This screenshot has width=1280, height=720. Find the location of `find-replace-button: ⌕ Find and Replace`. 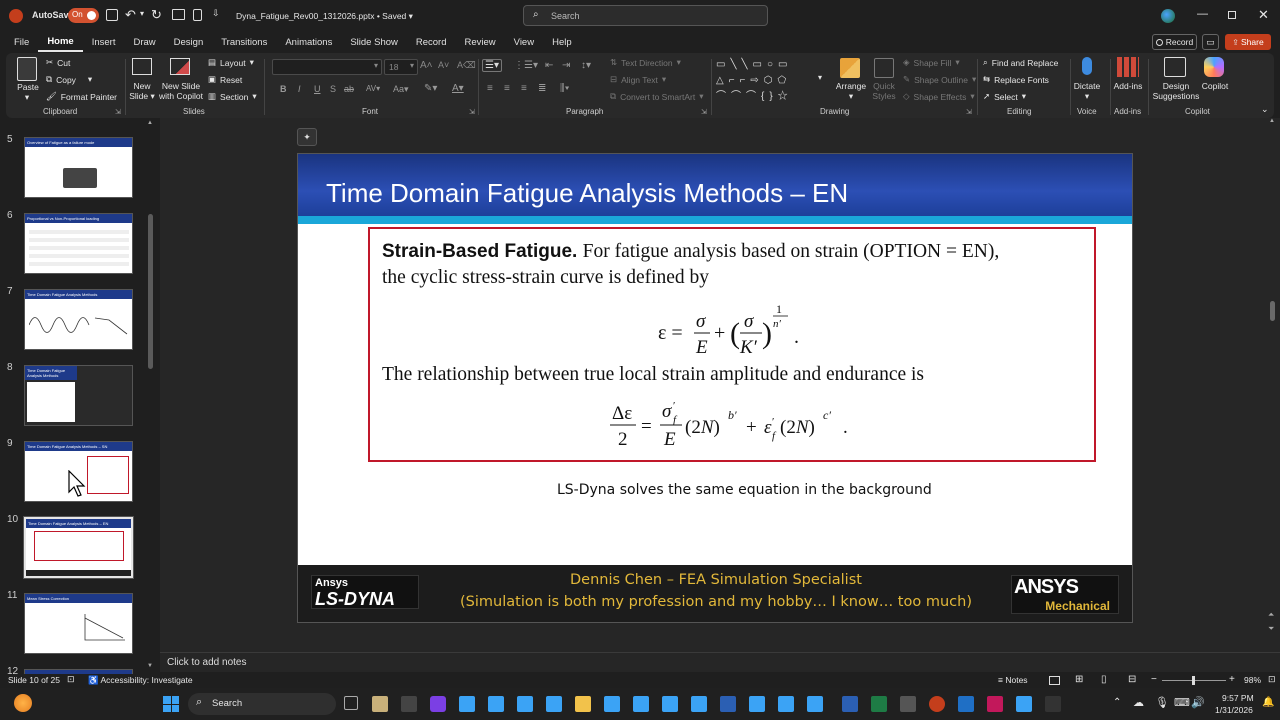

find-replace-button: ⌕ Find and Replace is located at coordinates (1020, 62).